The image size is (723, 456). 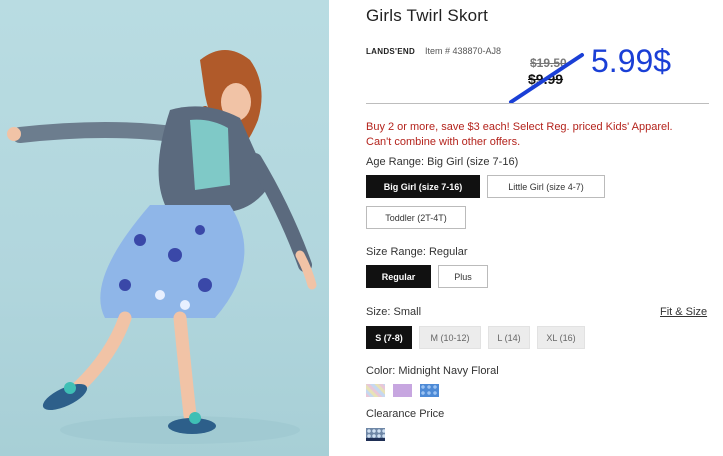 I want to click on item-number: Item # 438870-AJ8, so click(x=463, y=51).